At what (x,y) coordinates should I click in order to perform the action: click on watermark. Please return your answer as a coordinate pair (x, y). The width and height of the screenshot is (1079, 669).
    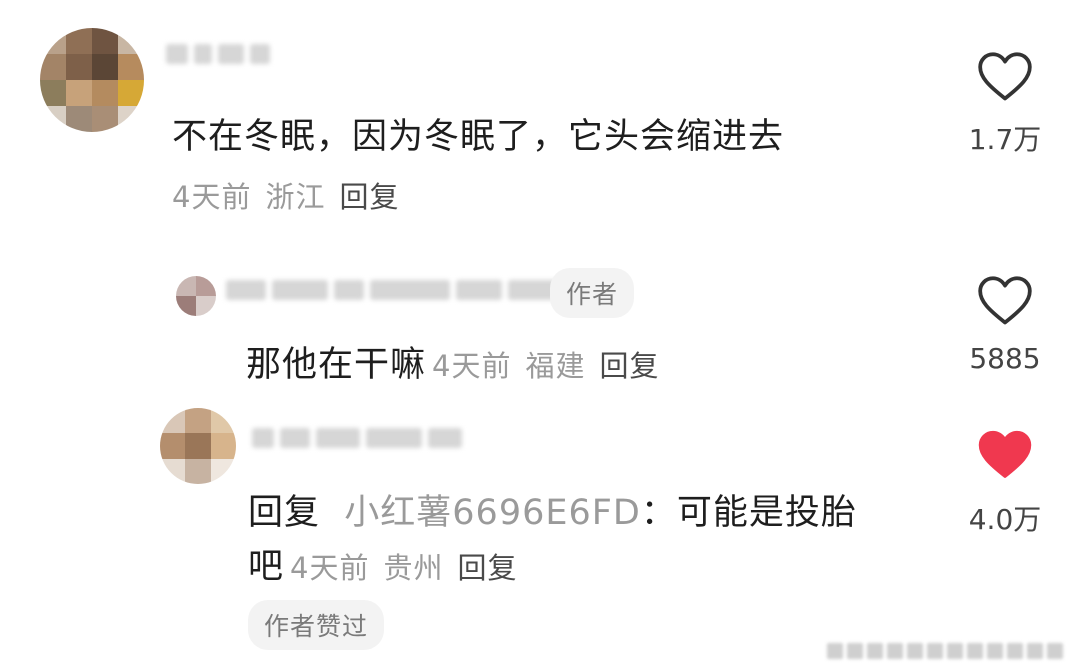
    Looking at the image, I should click on (945, 651).